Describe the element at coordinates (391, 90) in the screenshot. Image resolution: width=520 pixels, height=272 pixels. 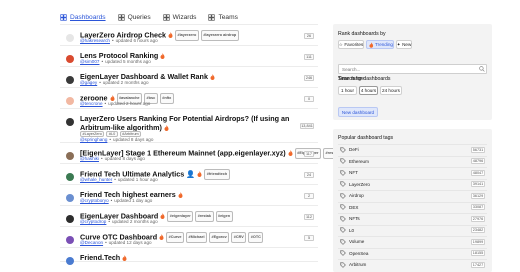
I see `time-range-button: 24 hours` at that location.